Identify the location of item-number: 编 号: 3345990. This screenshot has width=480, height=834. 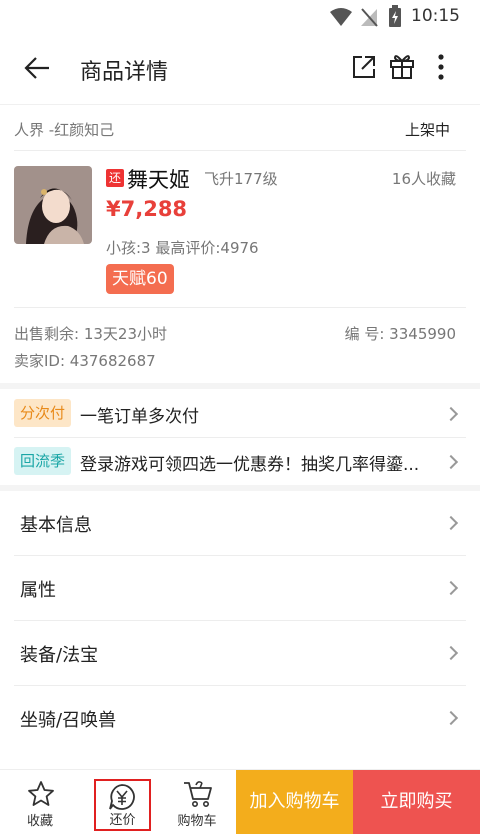
(400, 334).